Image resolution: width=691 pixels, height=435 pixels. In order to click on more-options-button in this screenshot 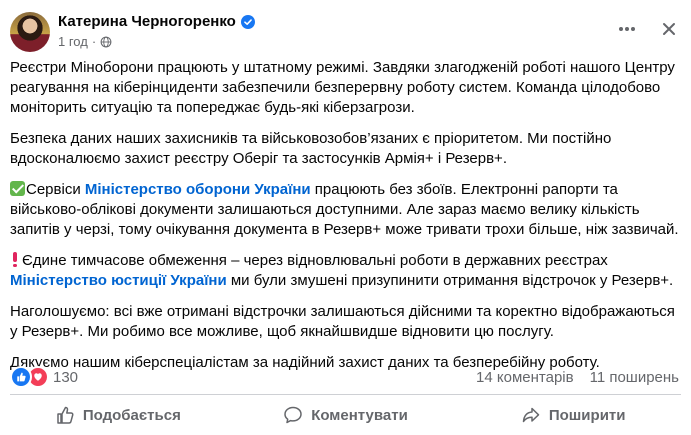, I will do `click(627, 29)`.